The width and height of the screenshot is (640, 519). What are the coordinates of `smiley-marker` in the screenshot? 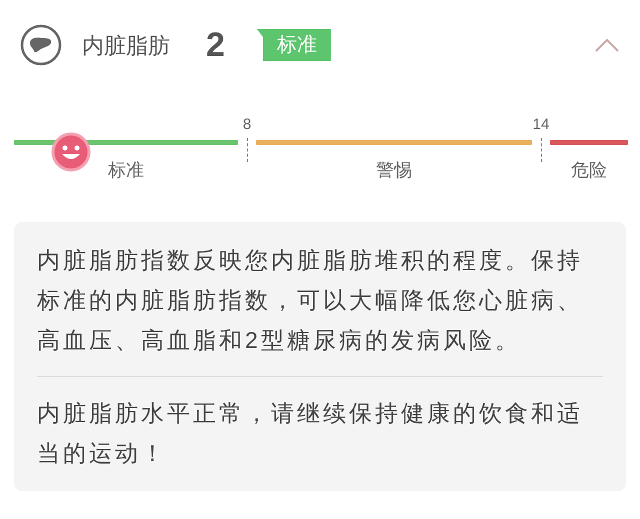 It's located at (71, 152).